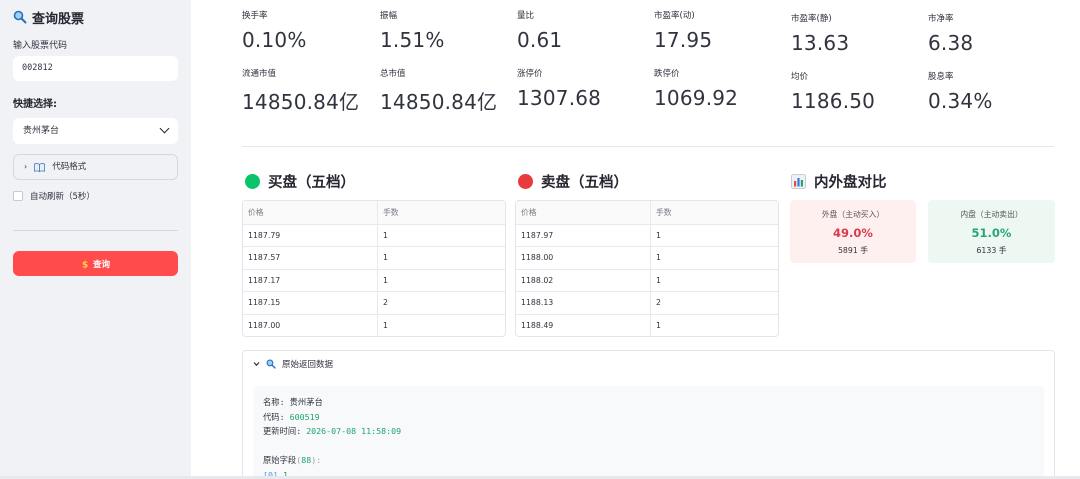 The height and width of the screenshot is (479, 1080). Describe the element at coordinates (853, 214) in the screenshot. I see `outer-volume-label: 外盘（主动买入）` at that location.